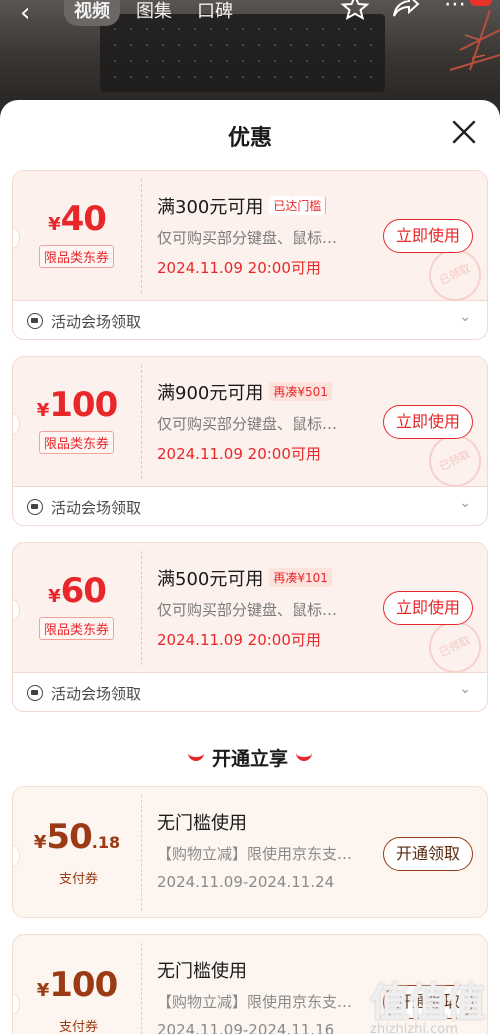 This screenshot has width=500, height=1034. What do you see at coordinates (210, 207) in the screenshot?
I see `coupon-condition-text: 满300元可用` at bounding box center [210, 207].